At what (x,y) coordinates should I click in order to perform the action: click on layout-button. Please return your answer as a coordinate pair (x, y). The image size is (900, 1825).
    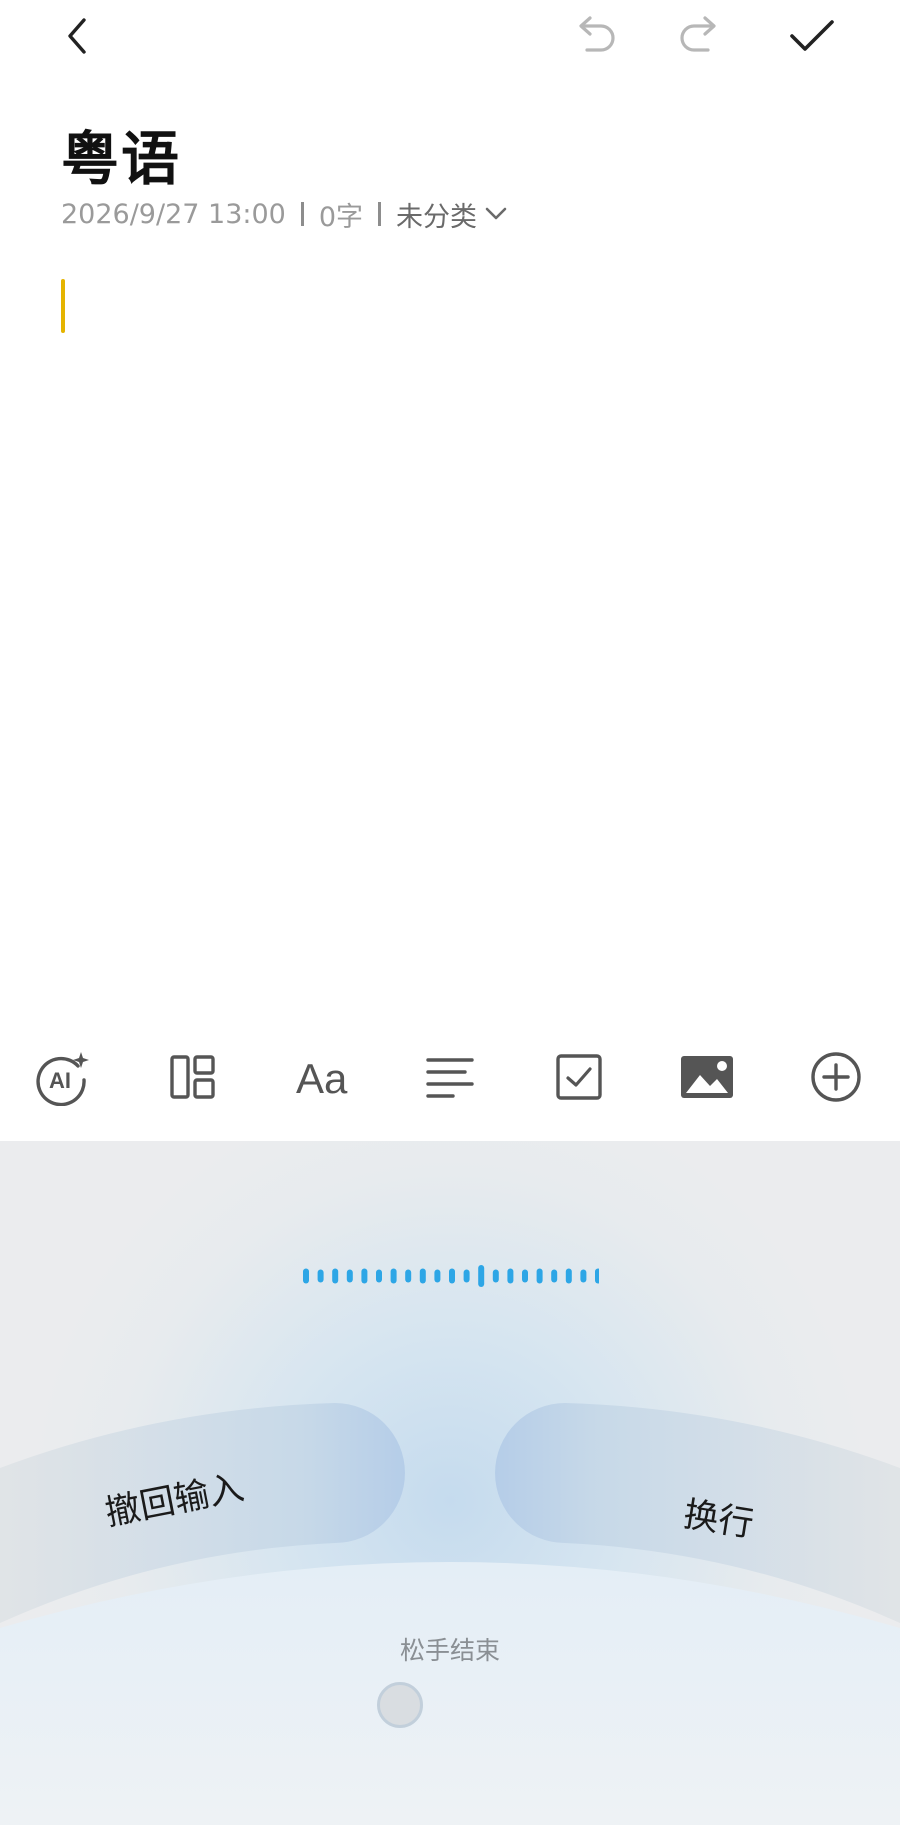
    Looking at the image, I should click on (193, 1077).